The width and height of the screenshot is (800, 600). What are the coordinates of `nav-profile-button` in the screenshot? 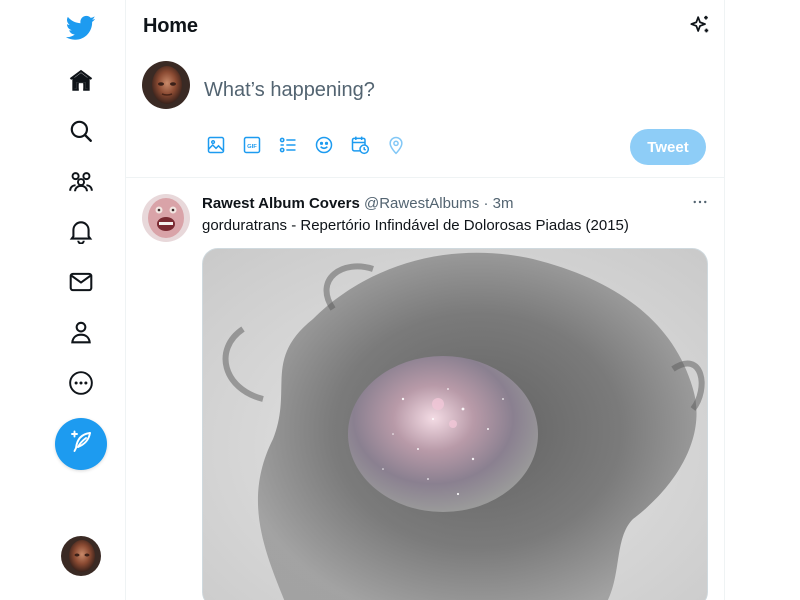 It's located at (81, 334).